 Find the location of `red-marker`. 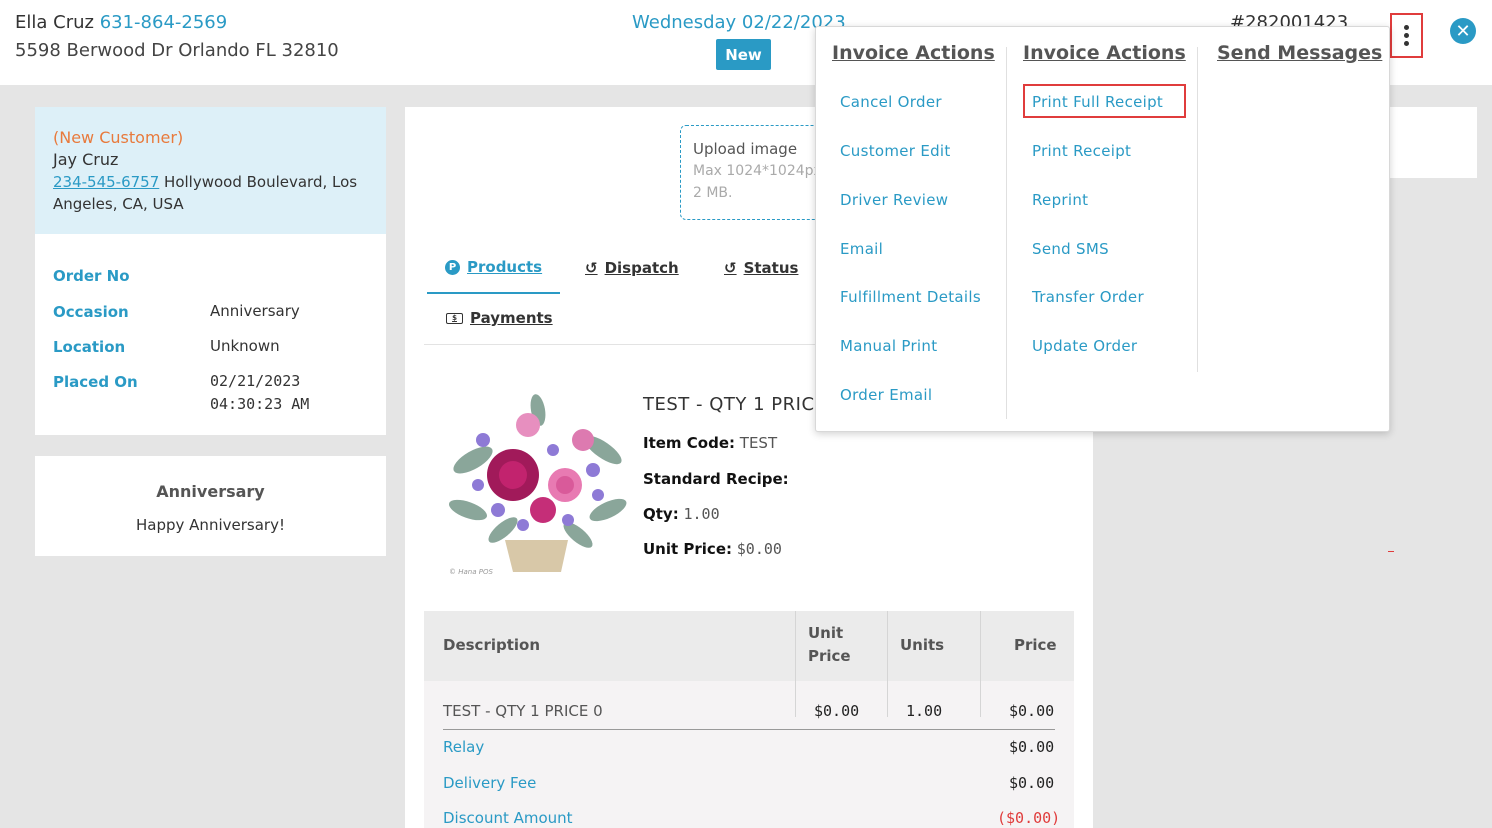

red-marker is located at coordinates (1391, 551).